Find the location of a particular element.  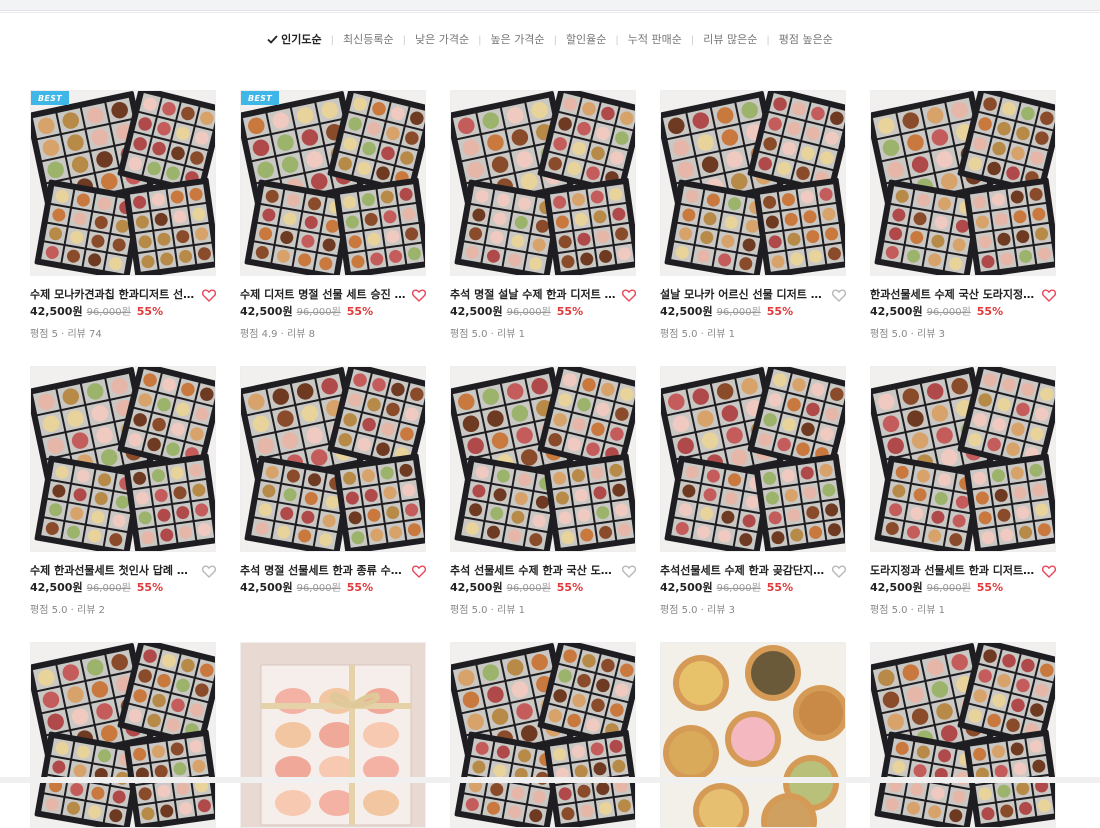

product-title-row: 추석 선물세트 수제 한과 국산 도라지정과 is located at coordinates (543, 570).